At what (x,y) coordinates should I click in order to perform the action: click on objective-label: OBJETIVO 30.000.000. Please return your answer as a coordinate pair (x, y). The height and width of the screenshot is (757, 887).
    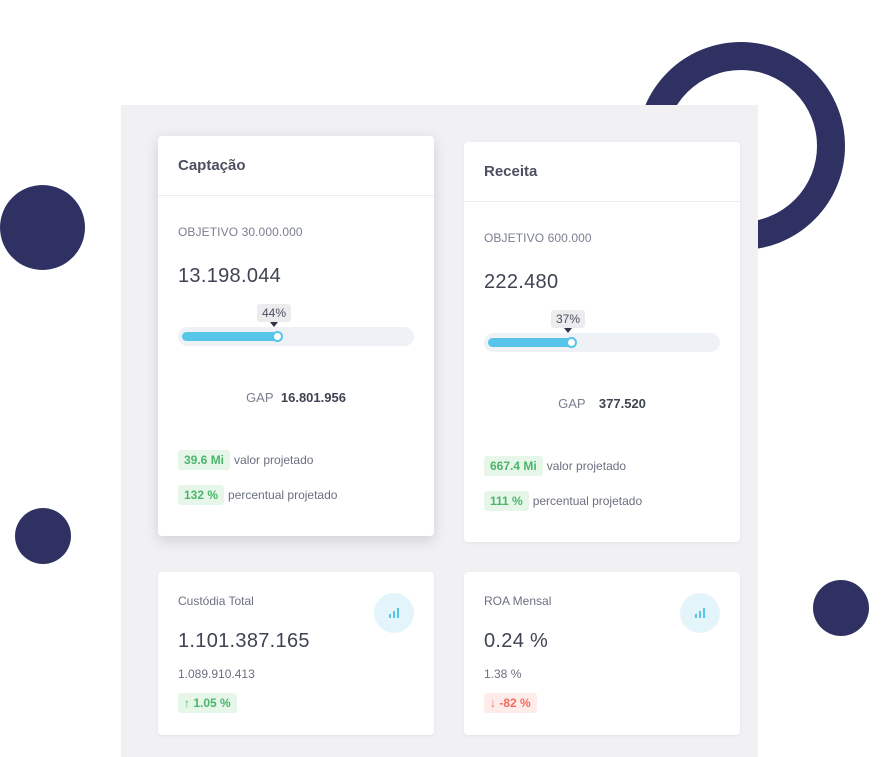
    Looking at the image, I should click on (240, 232).